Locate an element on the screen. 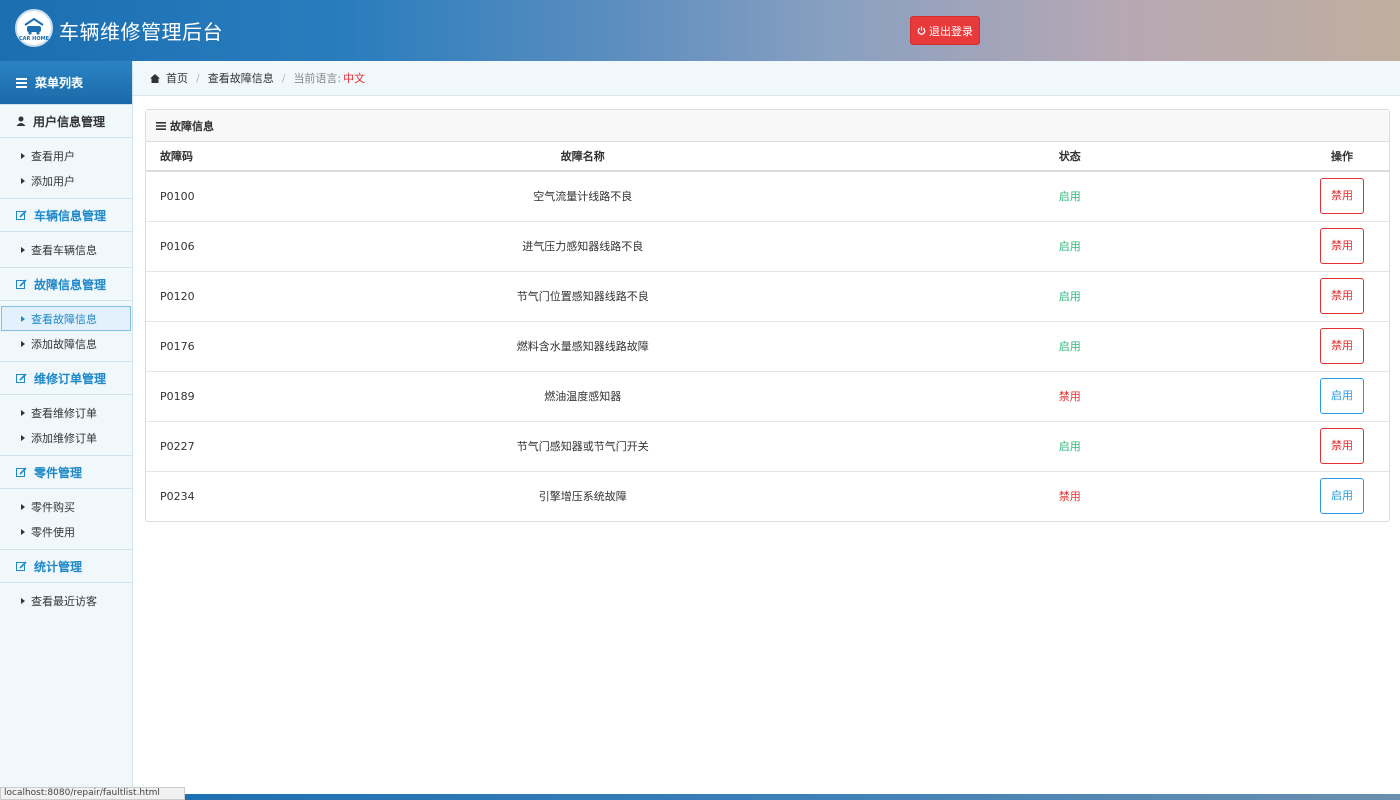 The width and height of the screenshot is (1400, 800). sidebar-item-label: 添加故障信息 is located at coordinates (64, 344).